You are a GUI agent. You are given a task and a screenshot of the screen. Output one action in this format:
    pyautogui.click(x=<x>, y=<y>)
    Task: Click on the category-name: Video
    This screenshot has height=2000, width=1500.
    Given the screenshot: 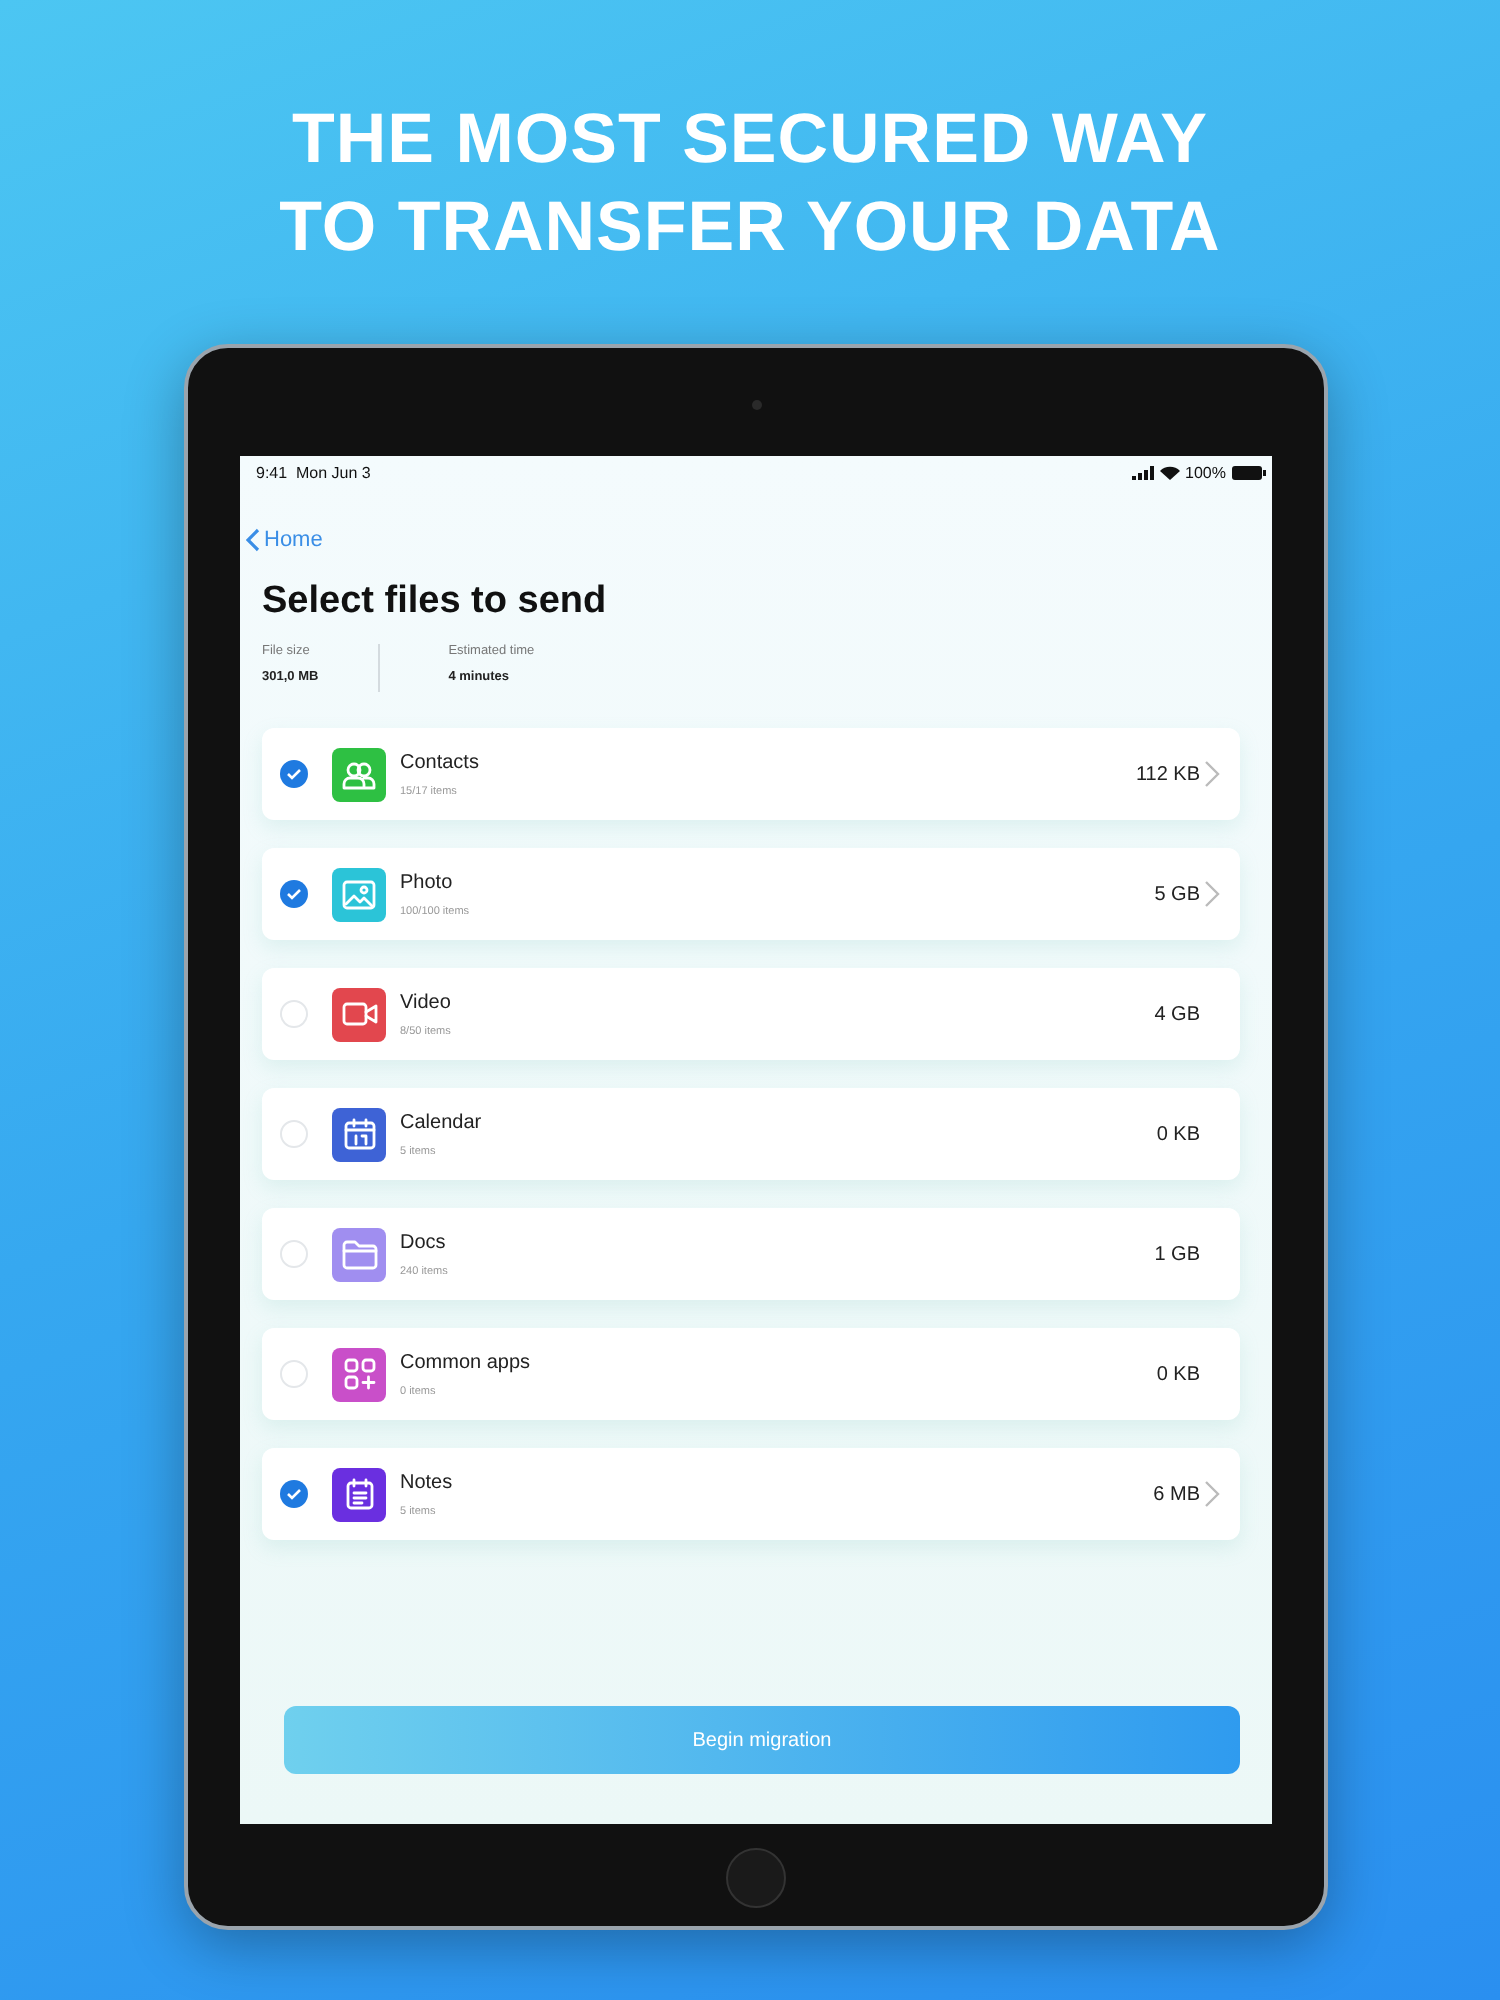 What is the action you would take?
    pyautogui.click(x=426, y=1002)
    